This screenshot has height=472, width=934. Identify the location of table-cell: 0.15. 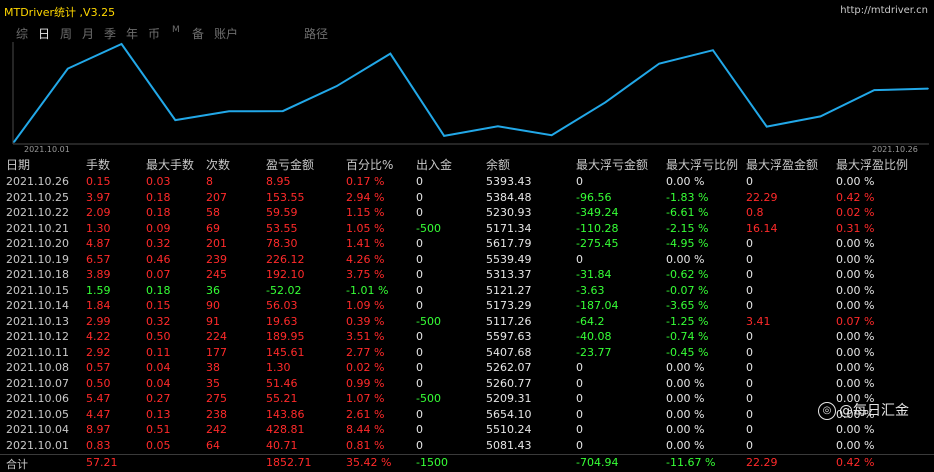
(98, 181).